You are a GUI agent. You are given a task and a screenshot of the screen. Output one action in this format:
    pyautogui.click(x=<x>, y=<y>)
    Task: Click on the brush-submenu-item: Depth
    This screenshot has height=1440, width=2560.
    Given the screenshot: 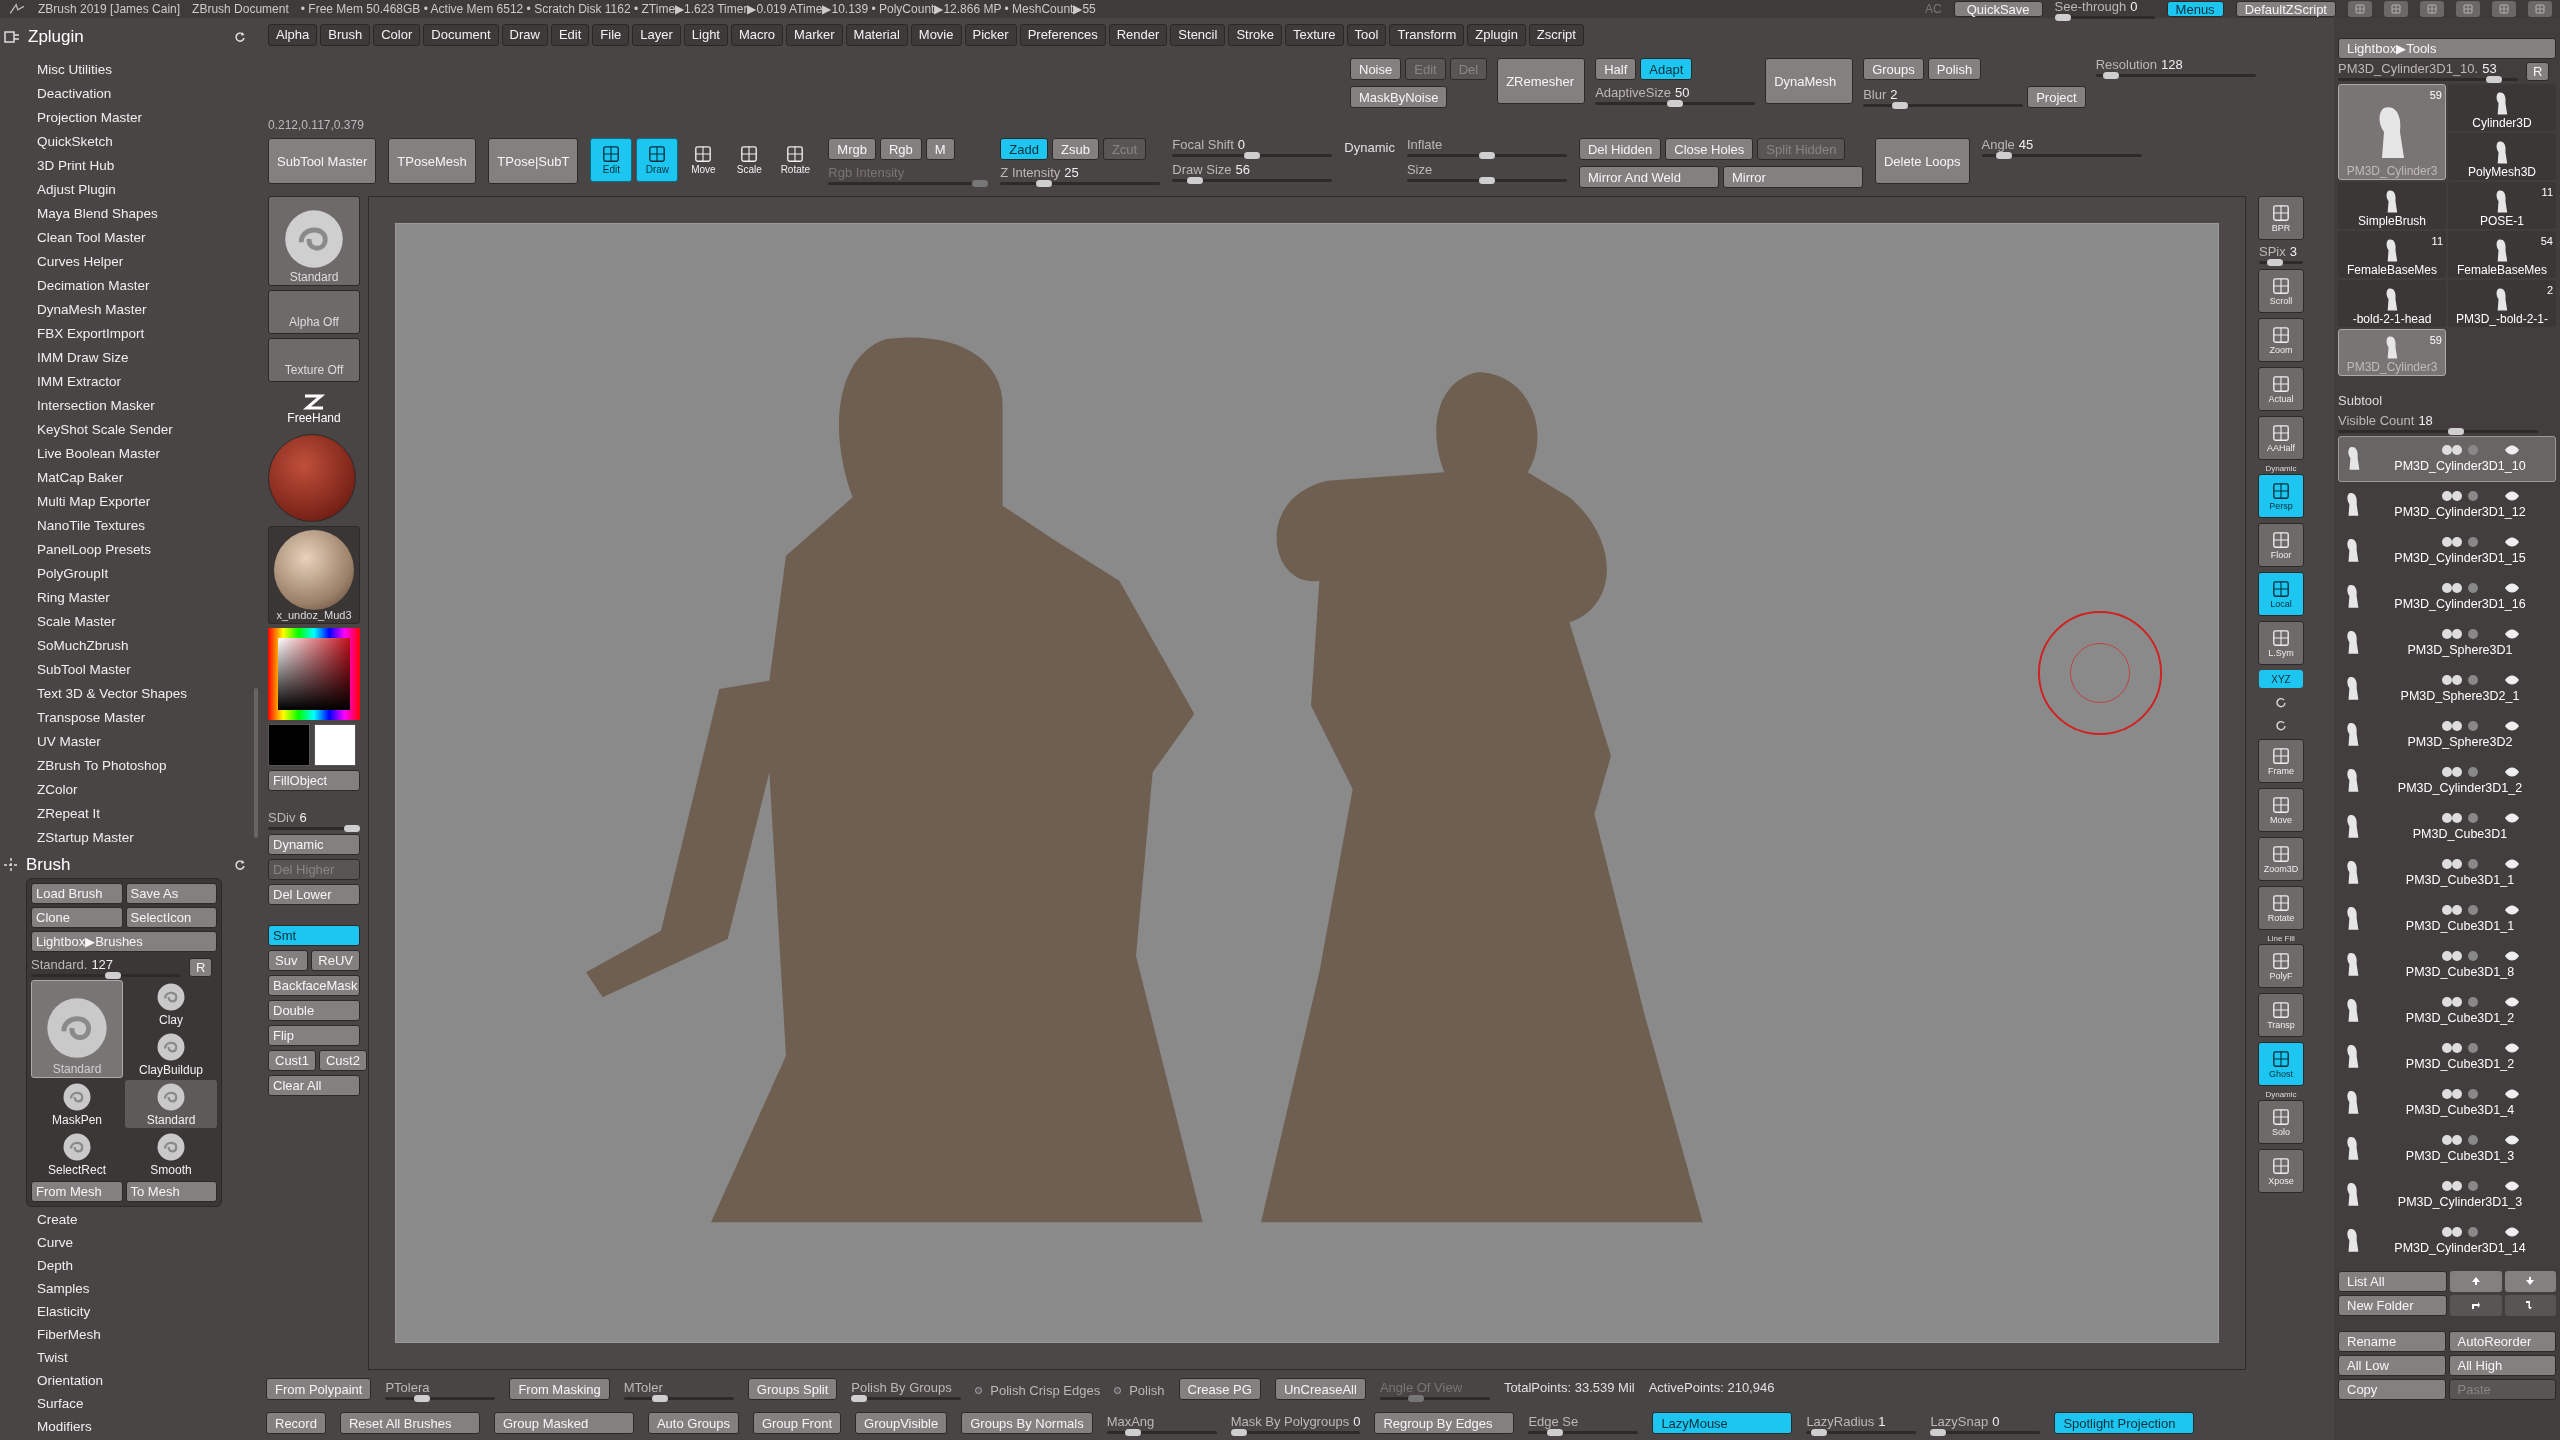 What is the action you would take?
    pyautogui.click(x=126, y=1266)
    